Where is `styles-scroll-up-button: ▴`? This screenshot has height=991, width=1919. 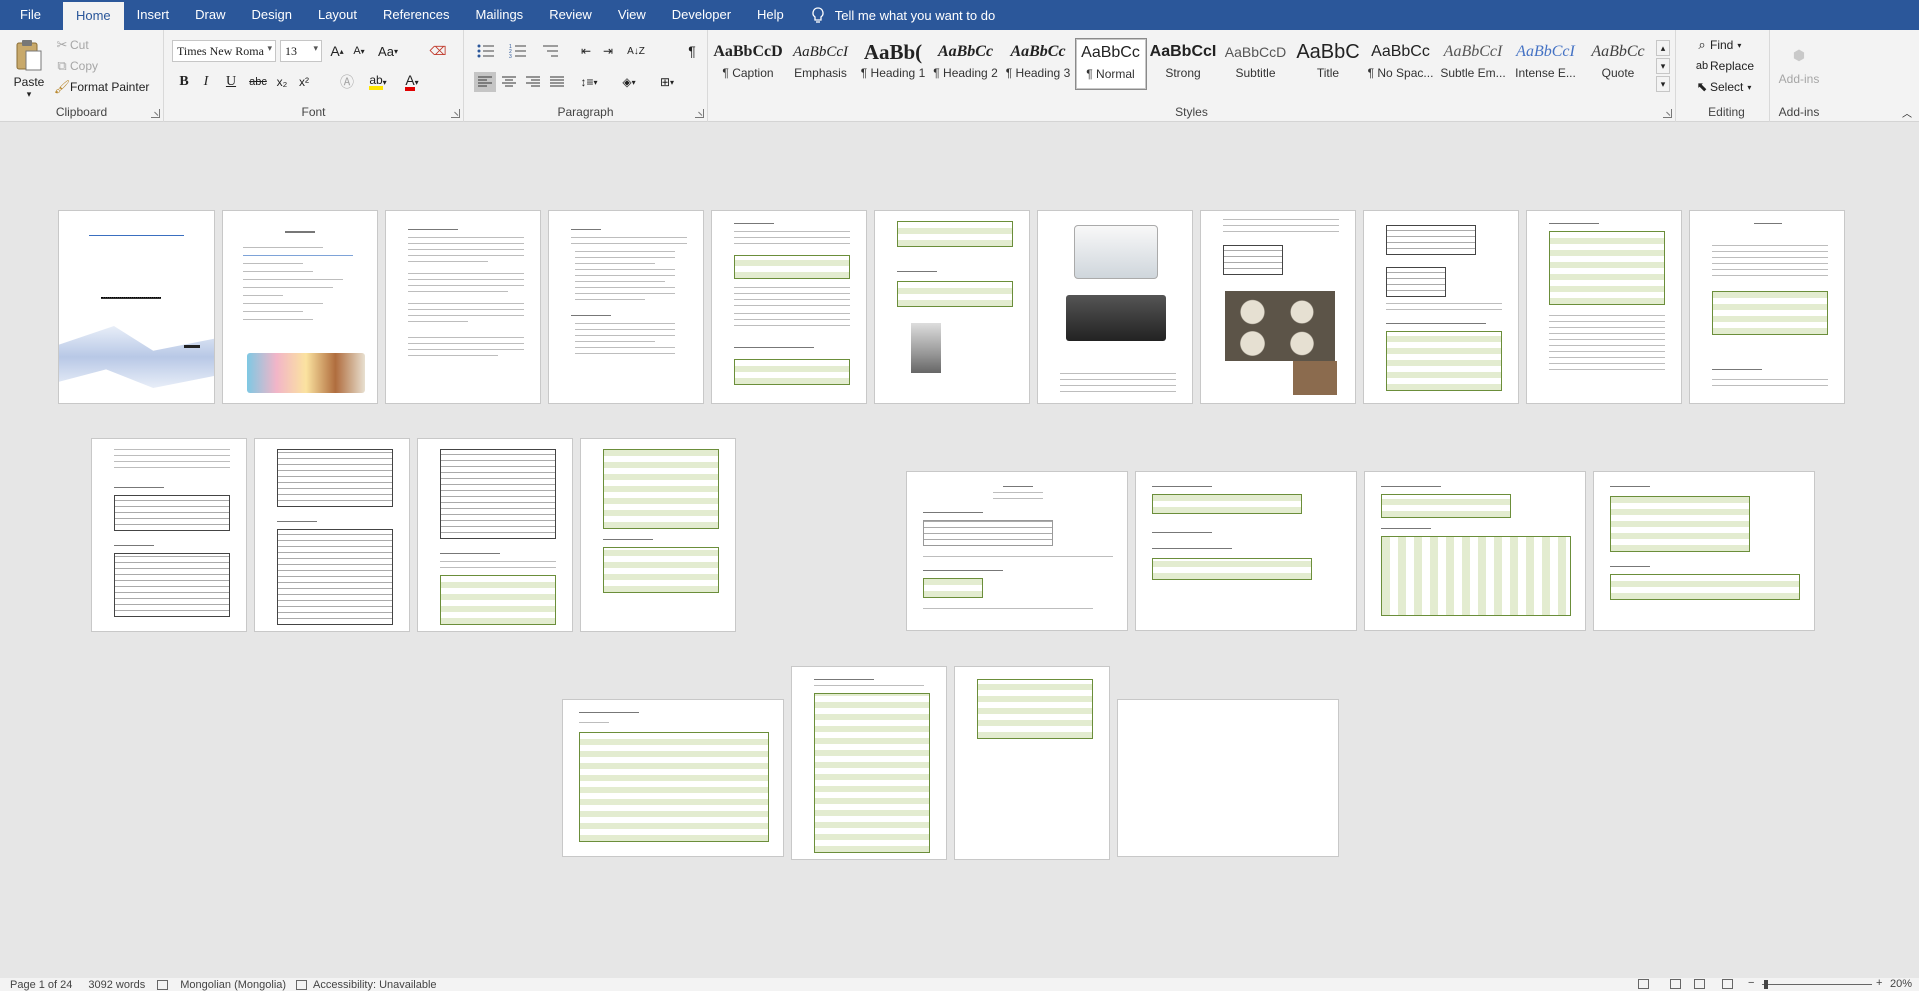
styles-scroll-up-button: ▴ is located at coordinates (1663, 48).